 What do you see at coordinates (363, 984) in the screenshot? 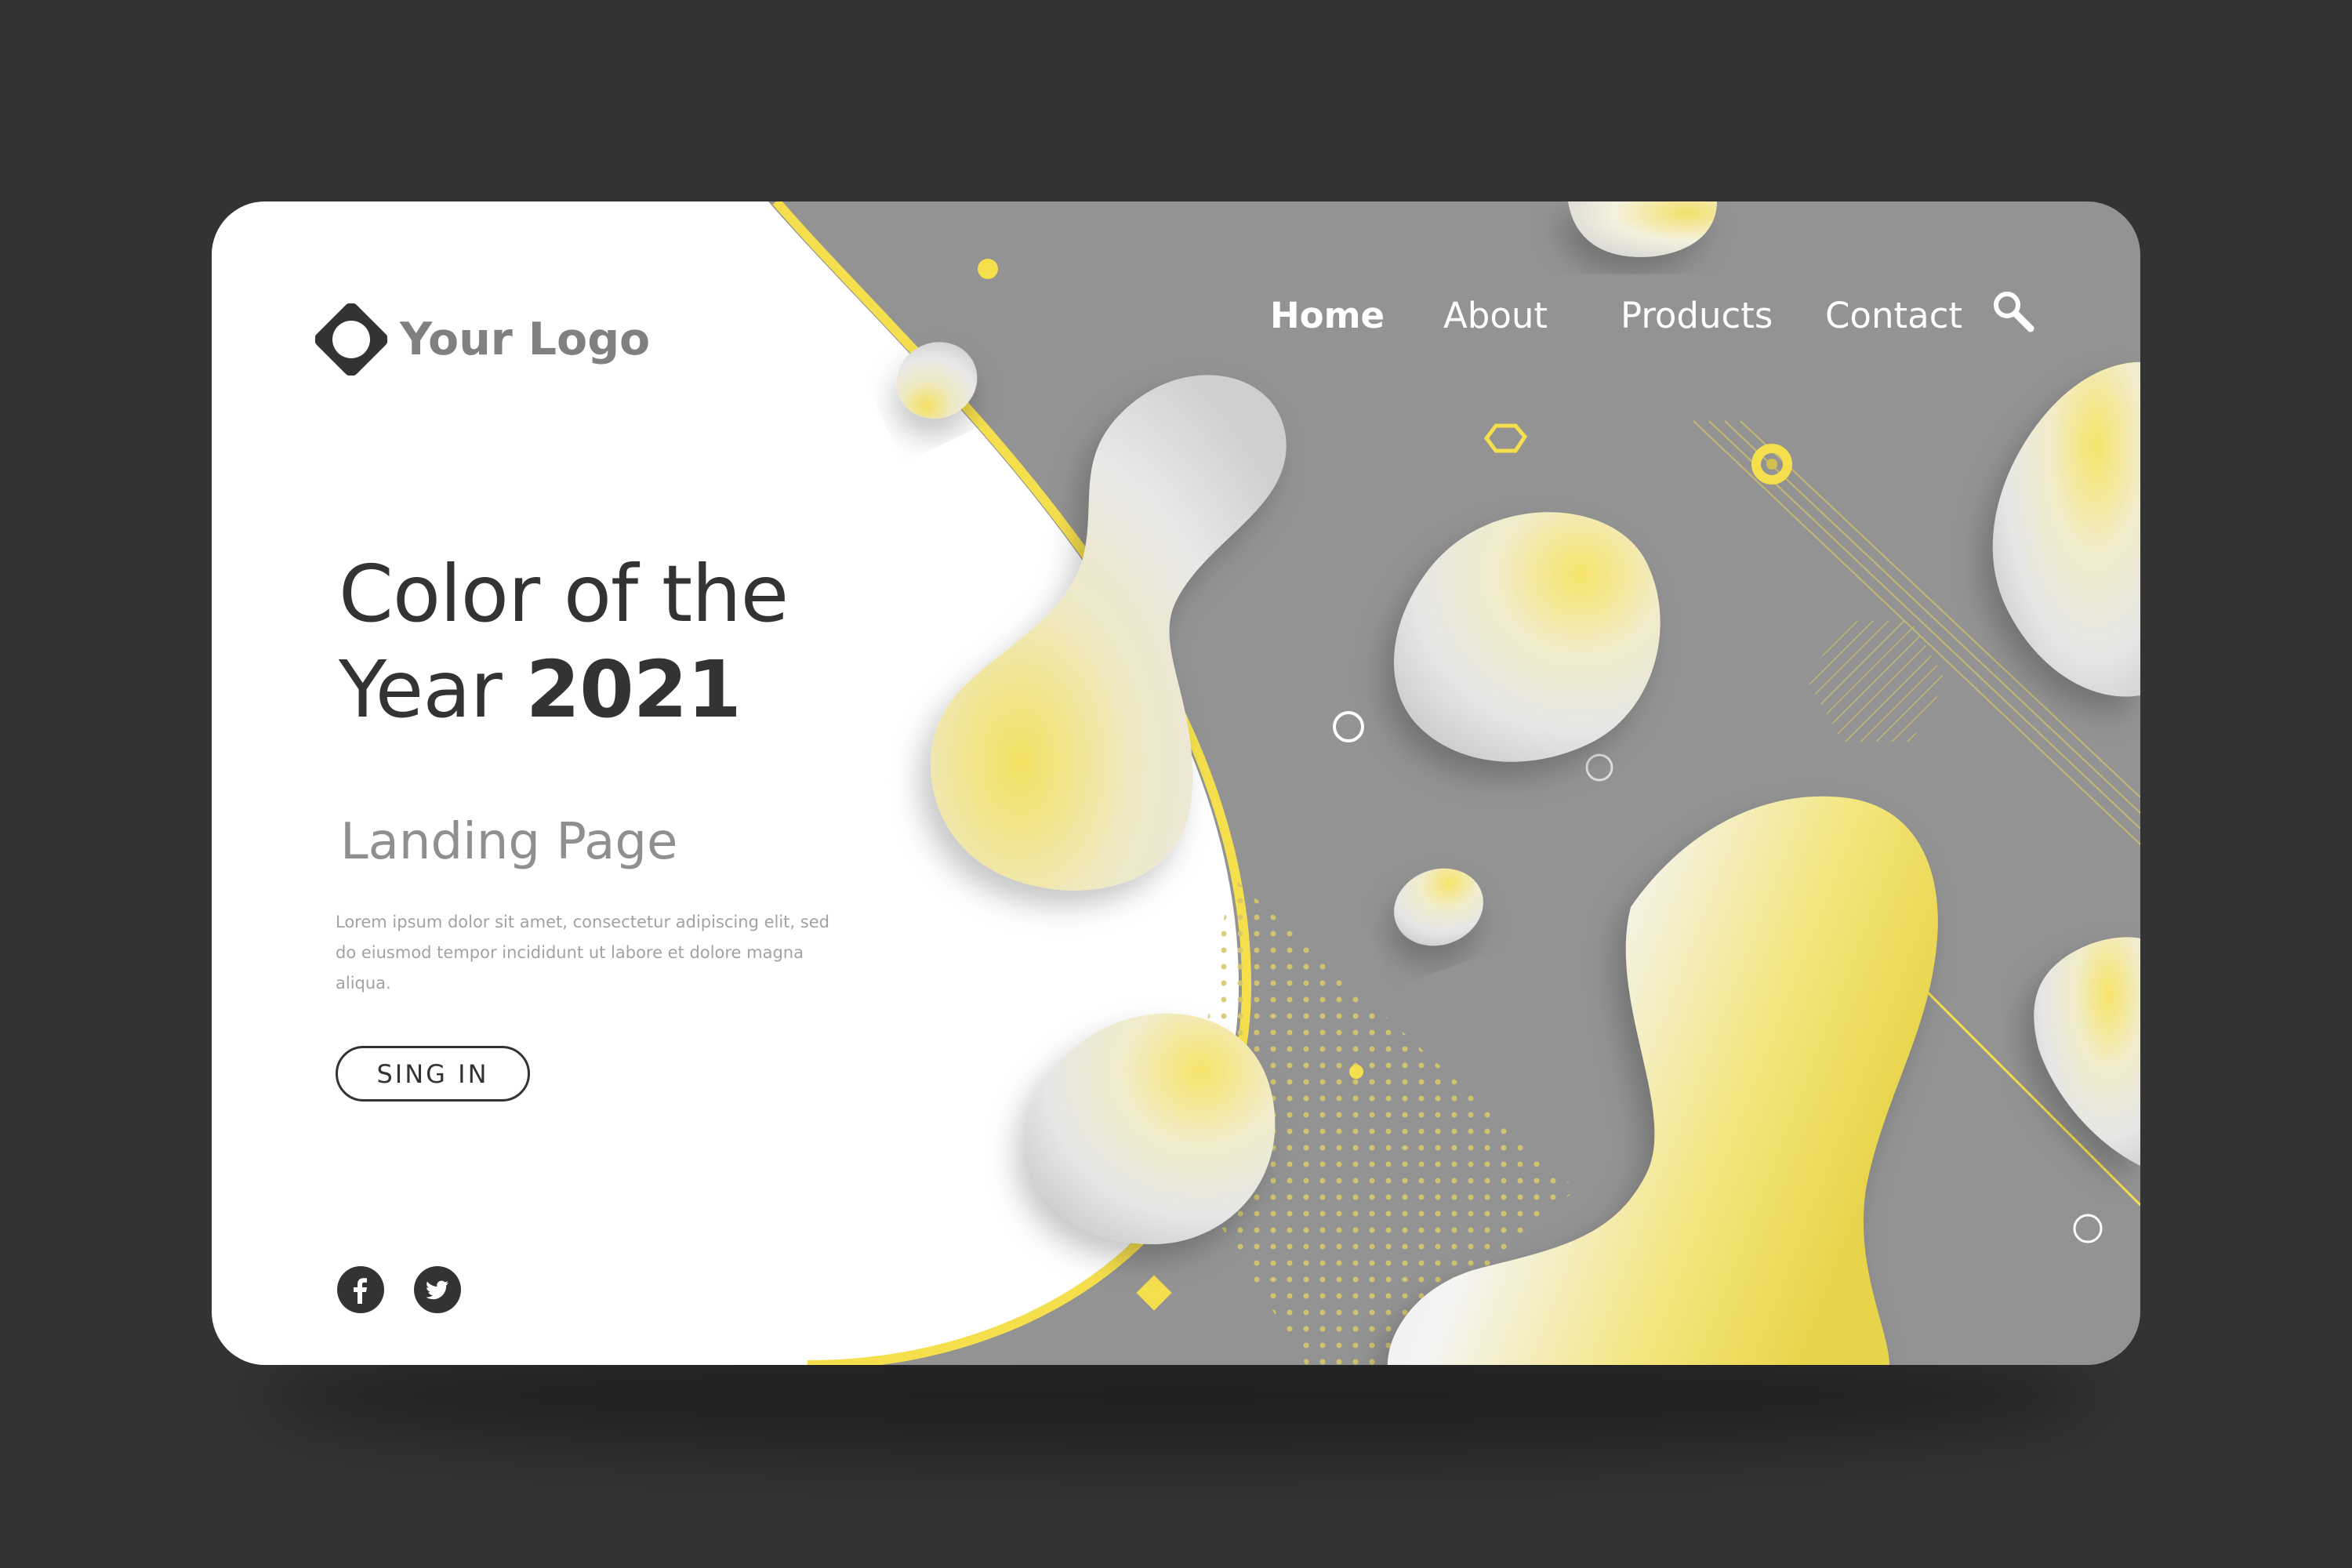
I see `hero-body-line3: aliqua.` at bounding box center [363, 984].